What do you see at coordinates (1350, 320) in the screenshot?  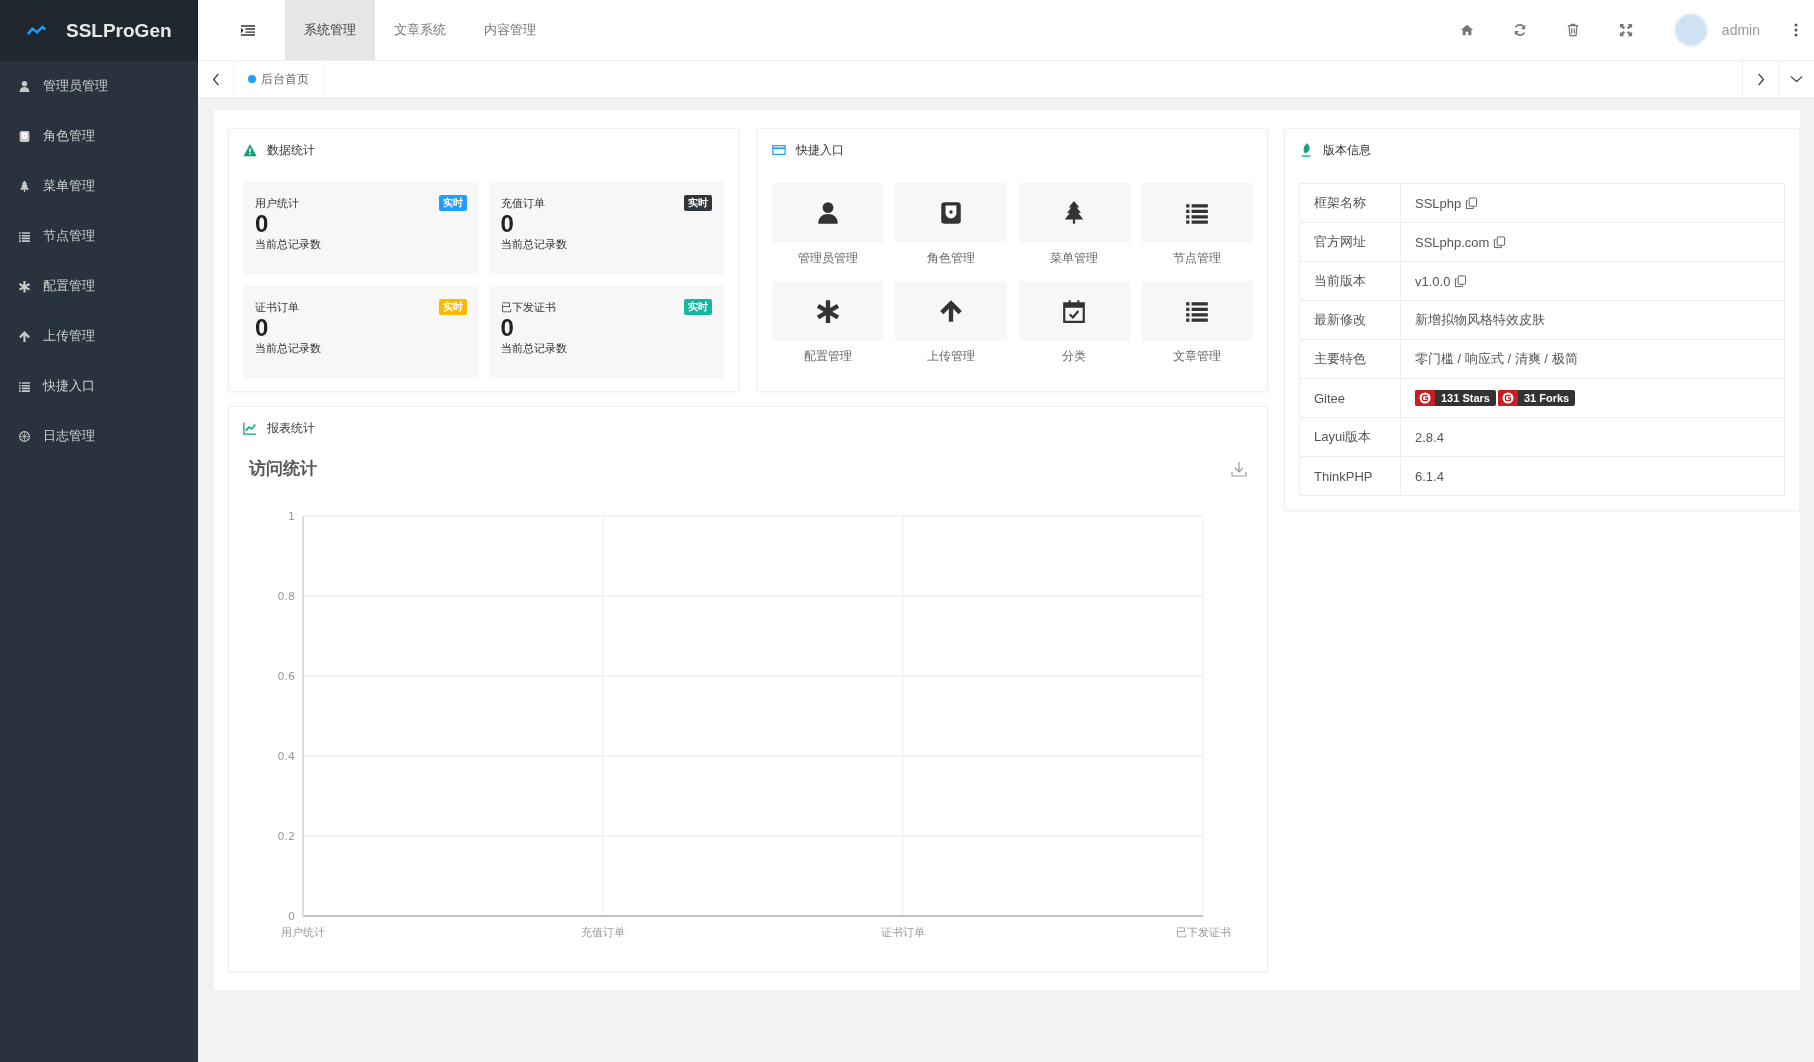 I see `table-cell: 最新修改` at bounding box center [1350, 320].